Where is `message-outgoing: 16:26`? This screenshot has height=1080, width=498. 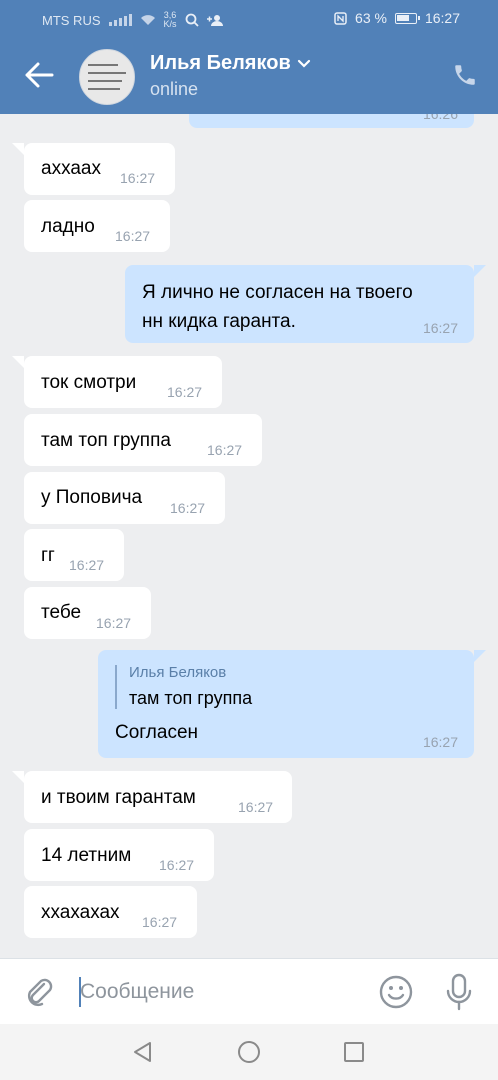
message-outgoing: 16:26 is located at coordinates (331, 121).